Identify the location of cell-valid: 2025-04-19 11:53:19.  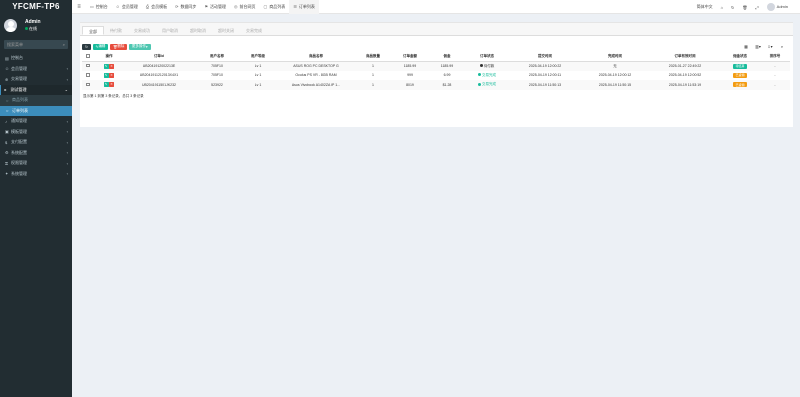
(685, 85).